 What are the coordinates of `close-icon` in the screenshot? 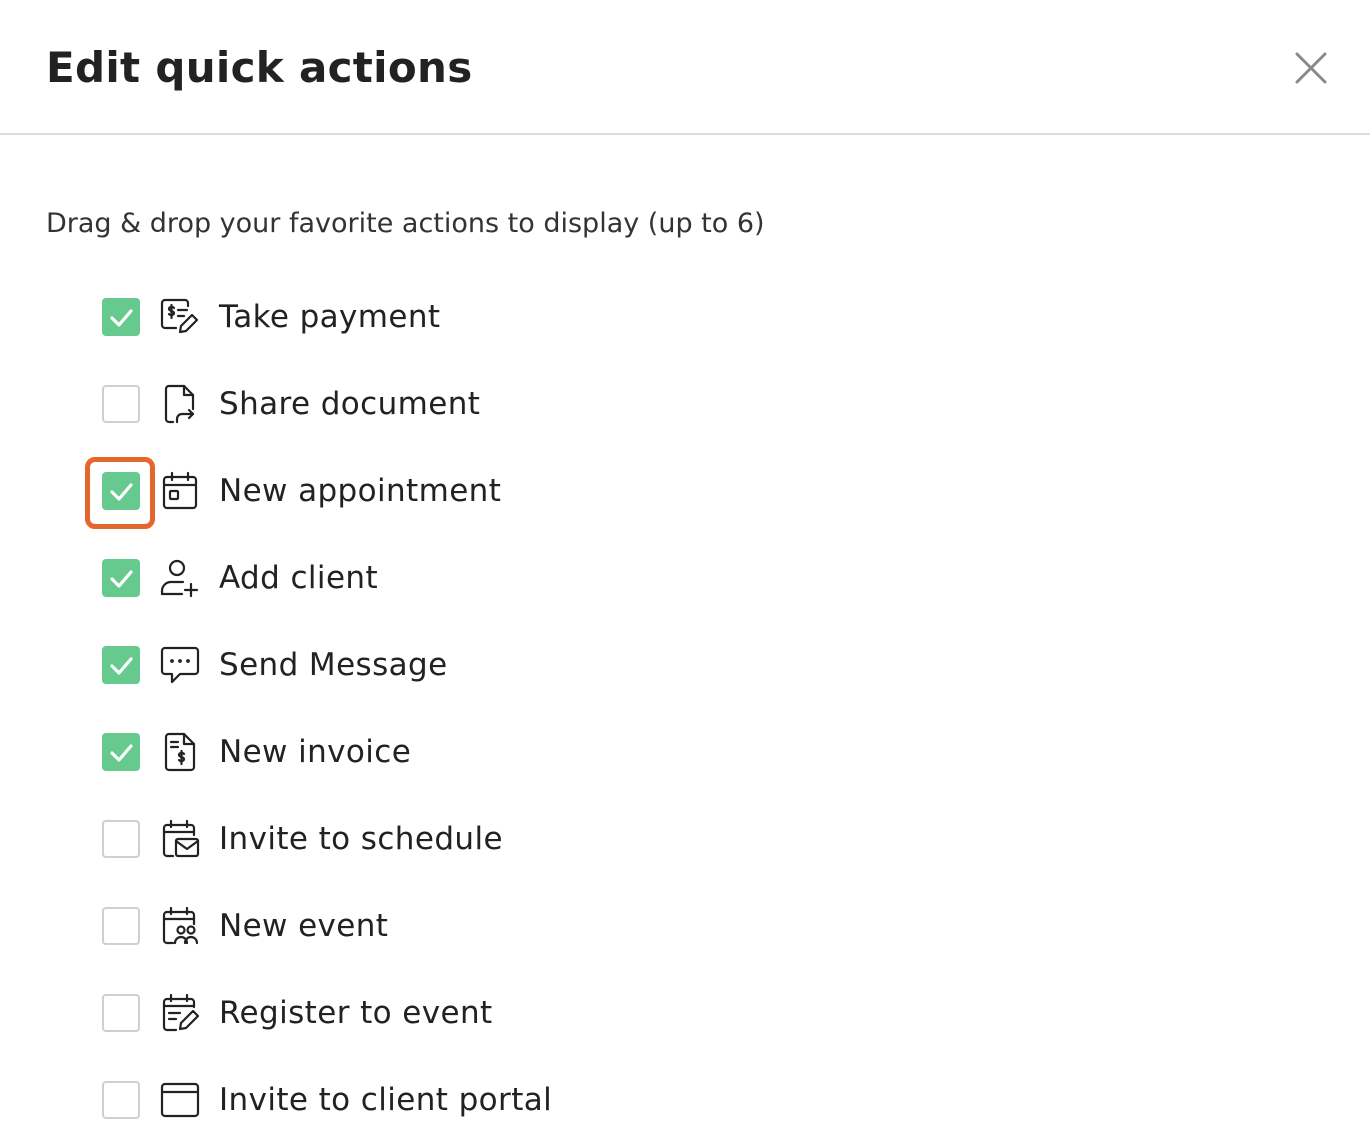 It's located at (1311, 68).